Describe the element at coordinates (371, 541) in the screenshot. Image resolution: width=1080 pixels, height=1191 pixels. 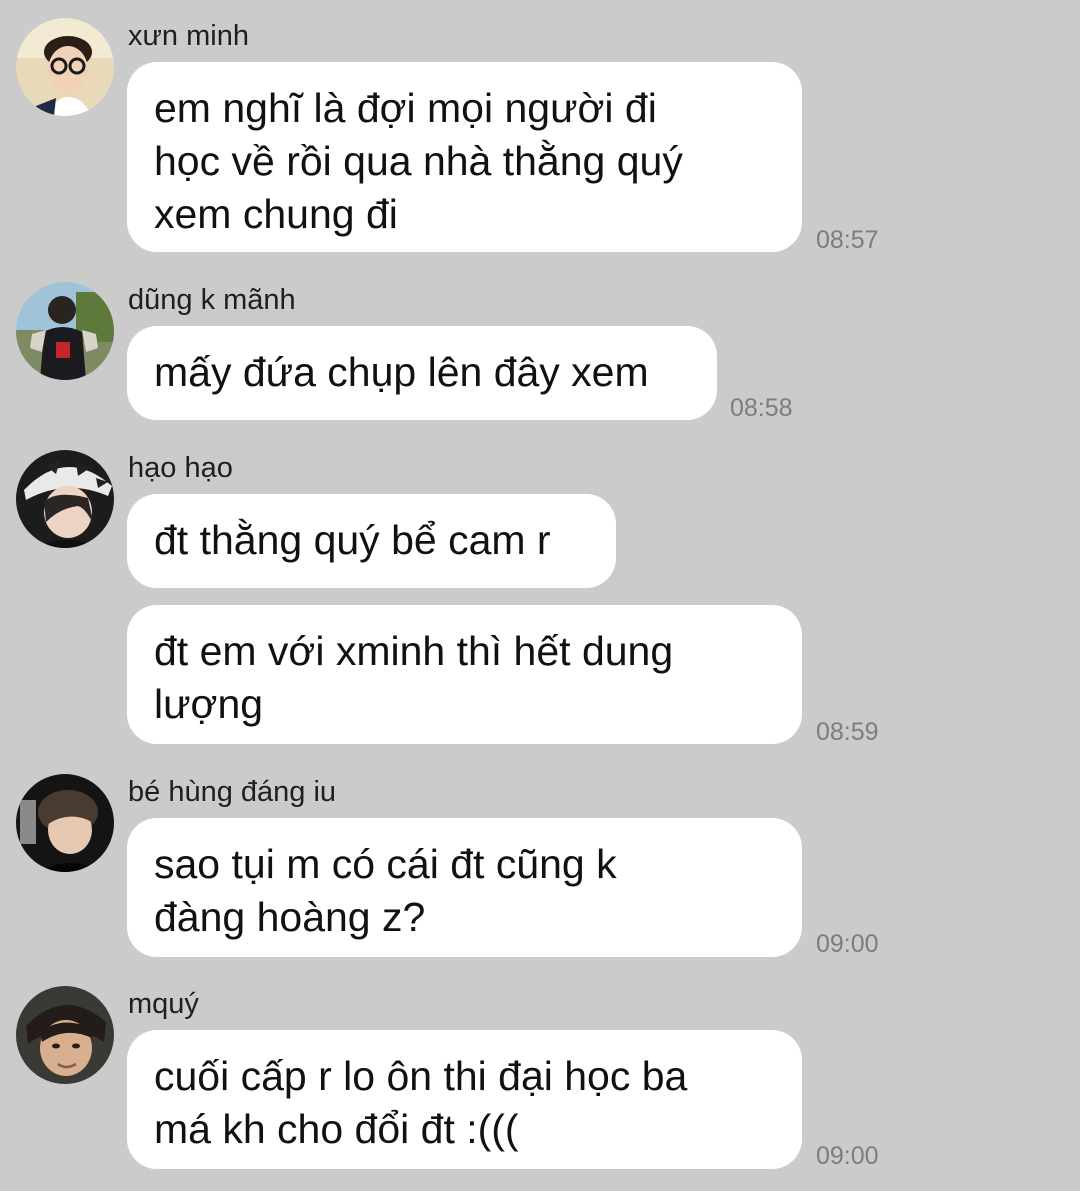
I see `message-bubble: đt thằng quý bể cam r` at that location.